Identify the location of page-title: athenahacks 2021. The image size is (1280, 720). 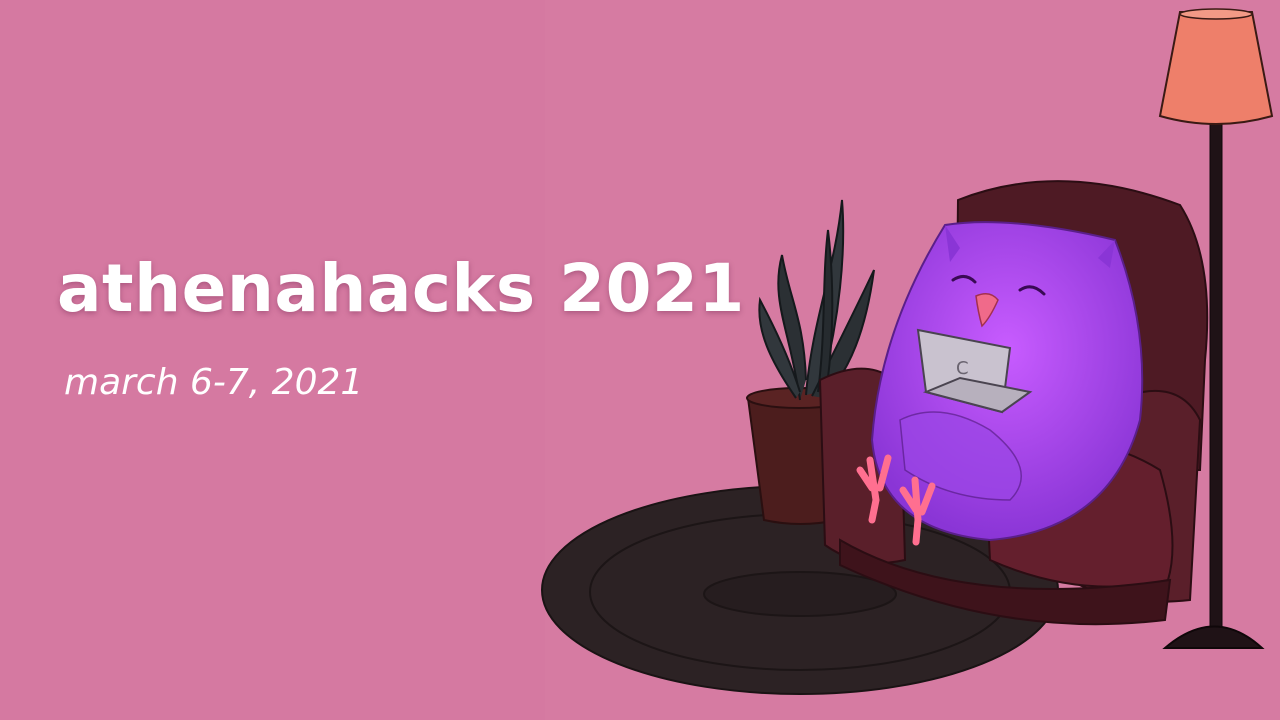
(401, 288).